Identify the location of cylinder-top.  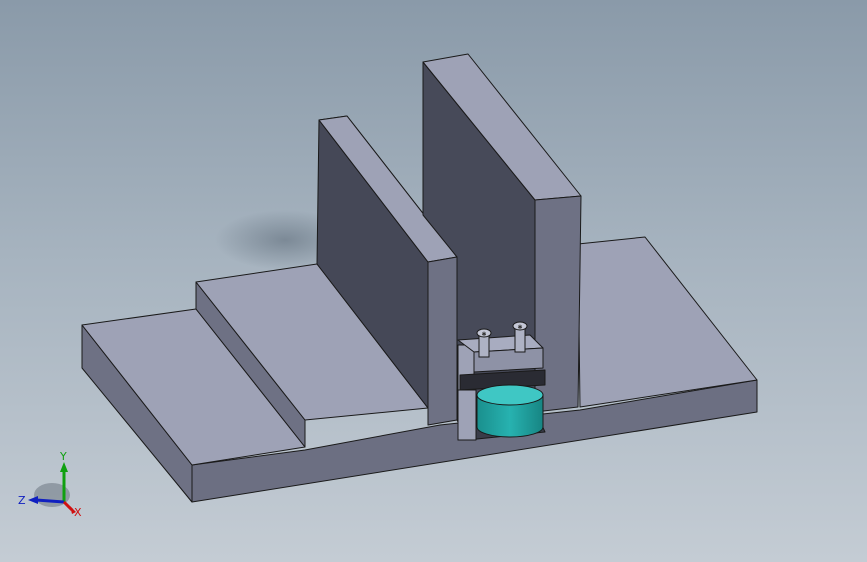
(510, 395).